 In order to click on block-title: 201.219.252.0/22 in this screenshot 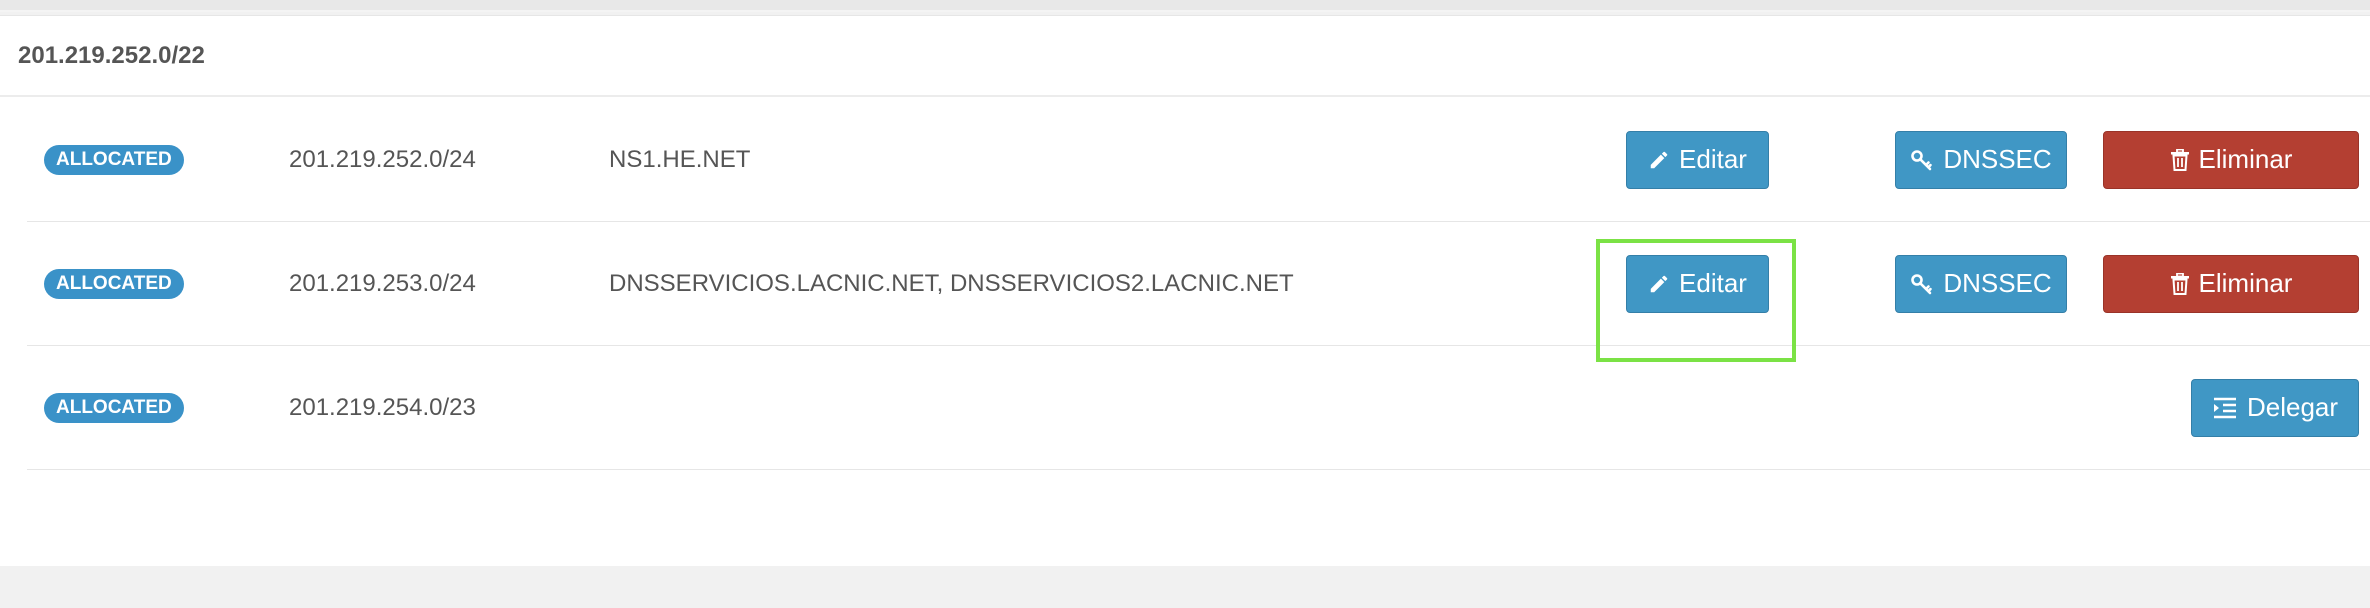, I will do `click(1185, 56)`.